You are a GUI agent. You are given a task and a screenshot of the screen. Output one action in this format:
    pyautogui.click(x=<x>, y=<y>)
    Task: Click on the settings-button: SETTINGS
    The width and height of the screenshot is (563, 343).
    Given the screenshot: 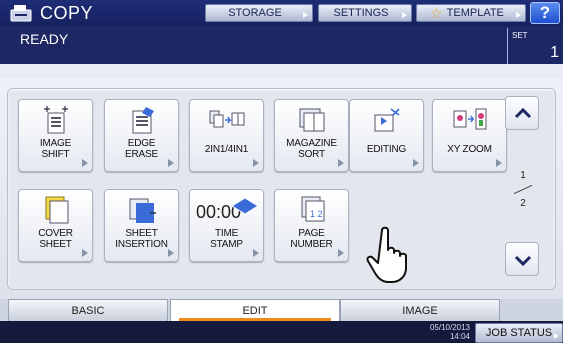 What is the action you would take?
    pyautogui.click(x=365, y=13)
    